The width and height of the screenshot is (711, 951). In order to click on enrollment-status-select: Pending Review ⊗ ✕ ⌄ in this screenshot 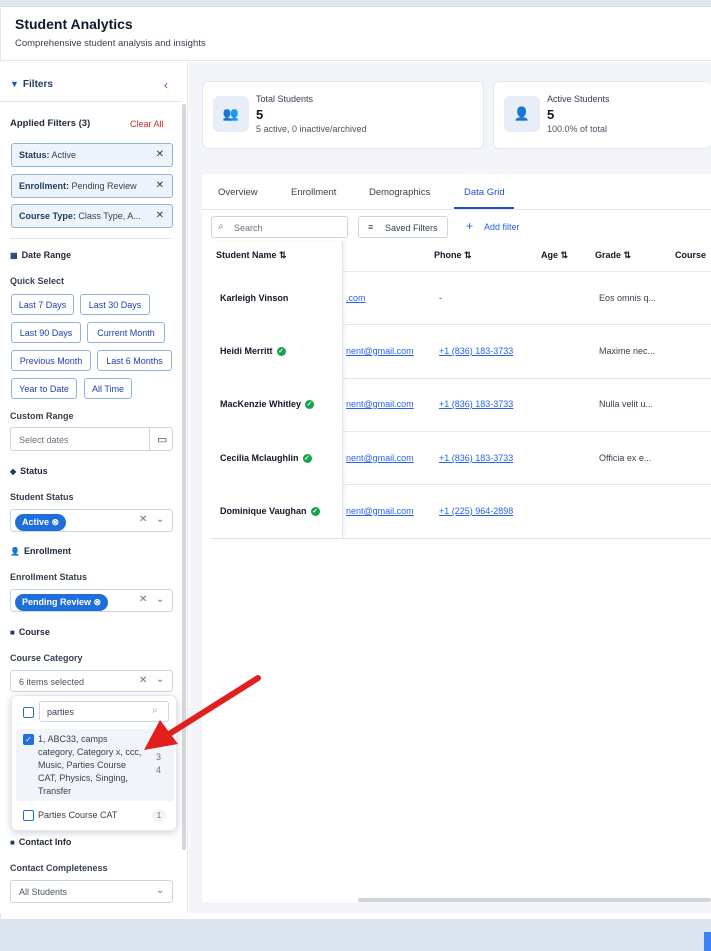, I will do `click(91, 600)`.